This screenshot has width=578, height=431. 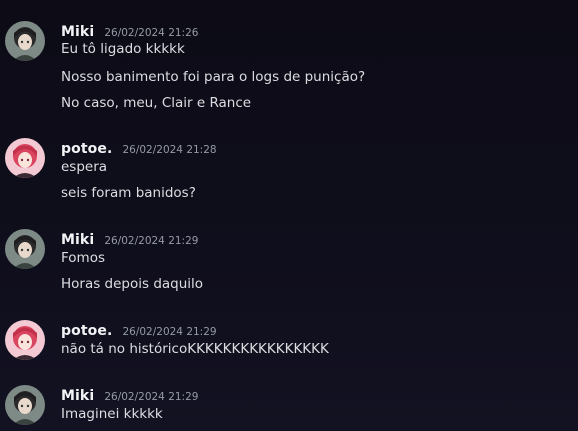 What do you see at coordinates (84, 167) in the screenshot?
I see `message-line: espera` at bounding box center [84, 167].